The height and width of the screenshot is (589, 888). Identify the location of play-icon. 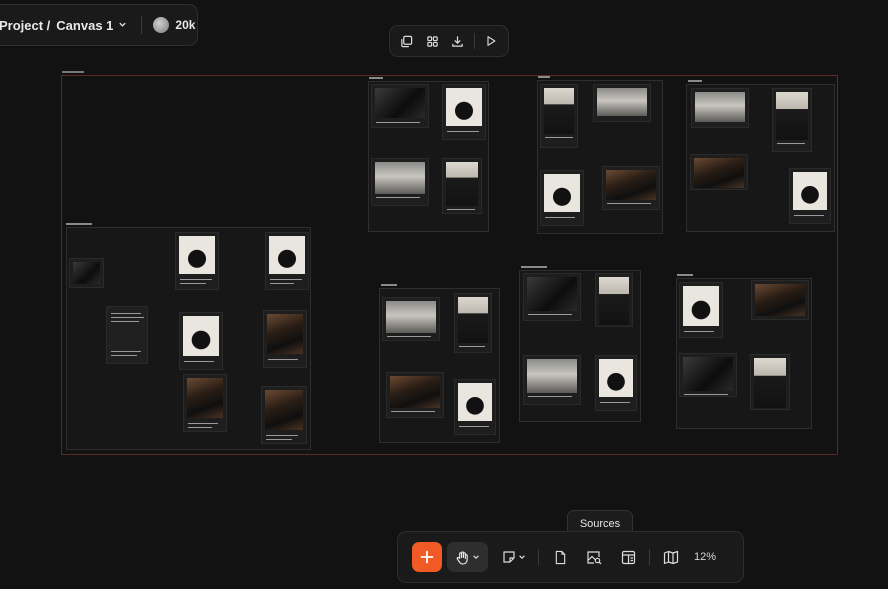
(491, 41).